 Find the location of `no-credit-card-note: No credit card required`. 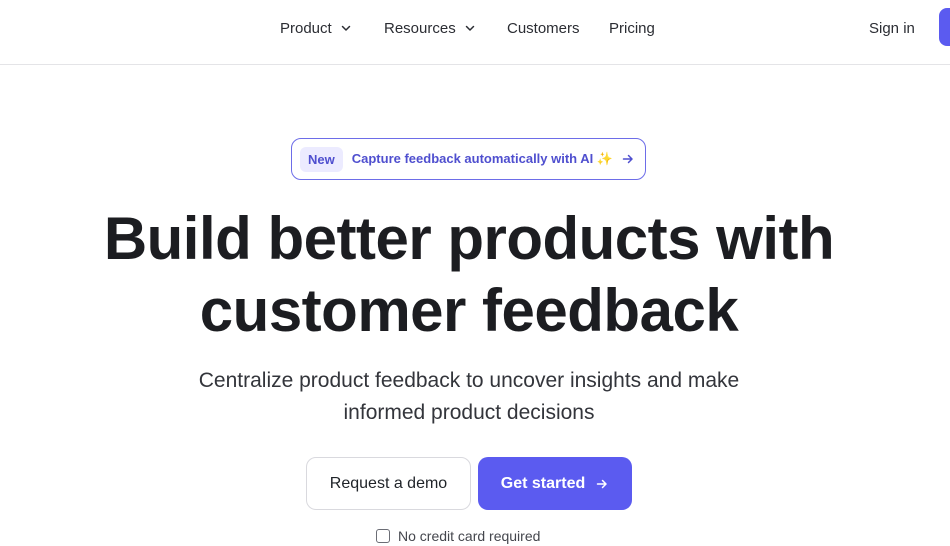

no-credit-card-note: No credit card required is located at coordinates (458, 536).